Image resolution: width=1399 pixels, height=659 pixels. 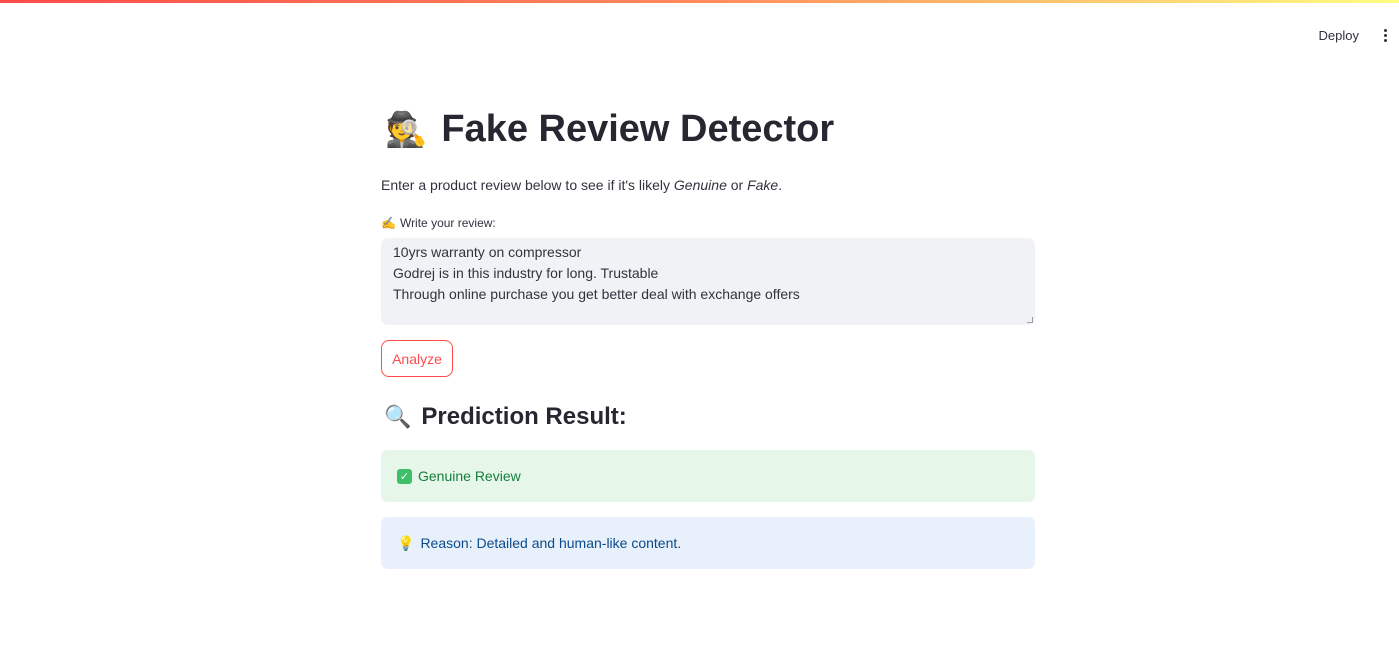 I want to click on magnifier-icon: 🔍, so click(x=398, y=416).